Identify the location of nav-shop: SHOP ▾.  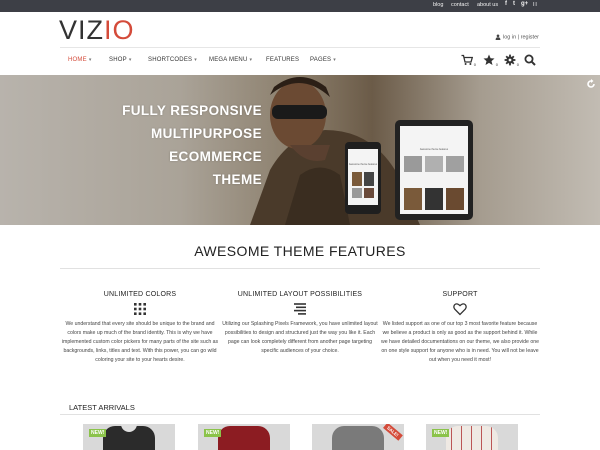
(120, 60).